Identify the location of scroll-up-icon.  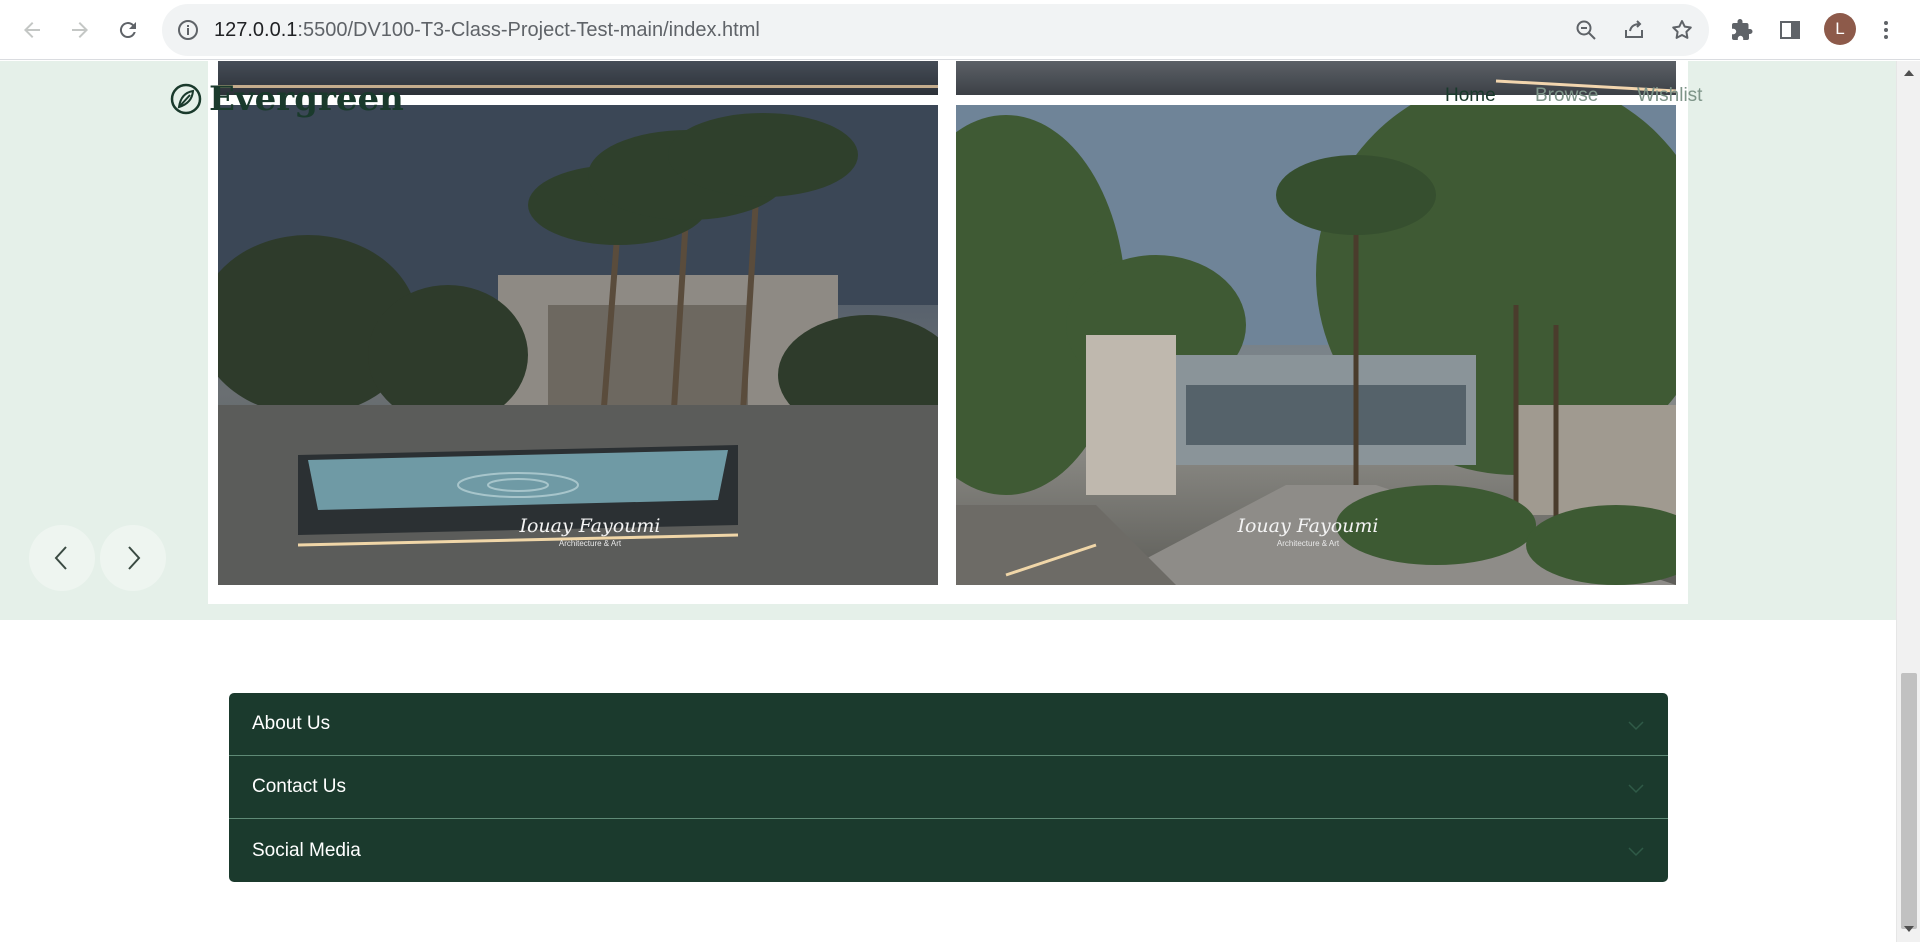
(1909, 73).